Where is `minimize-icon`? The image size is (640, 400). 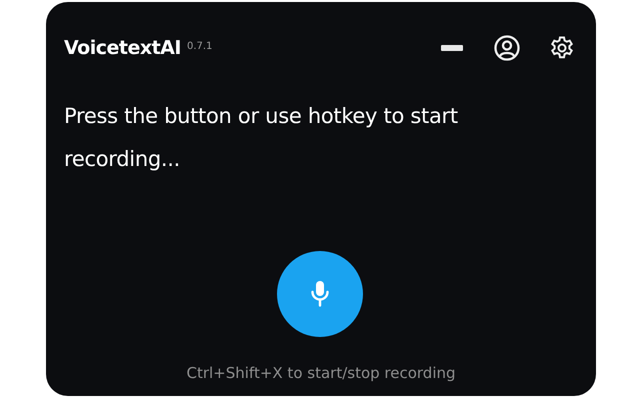 minimize-icon is located at coordinates (452, 48).